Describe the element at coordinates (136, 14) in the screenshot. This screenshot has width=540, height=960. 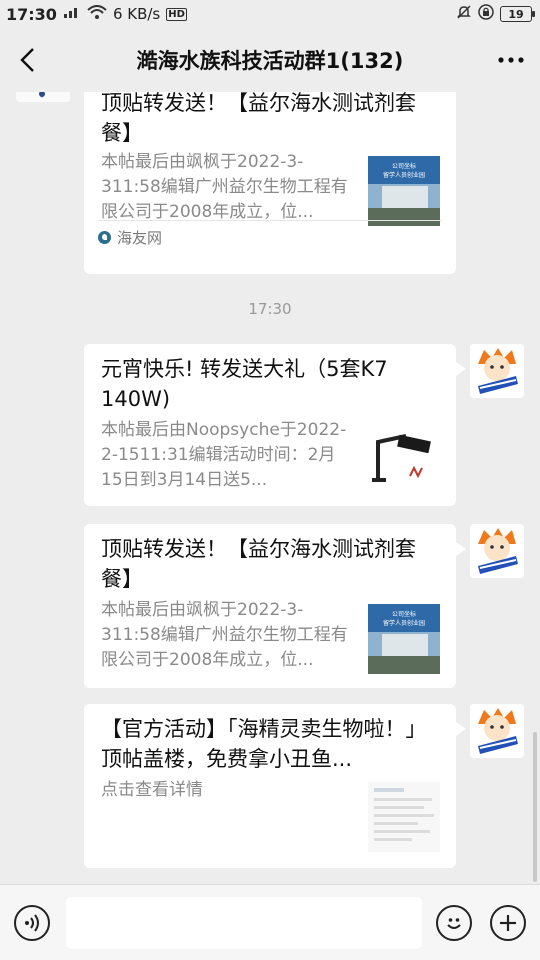
I see `net-speed: 6 KB/s` at that location.